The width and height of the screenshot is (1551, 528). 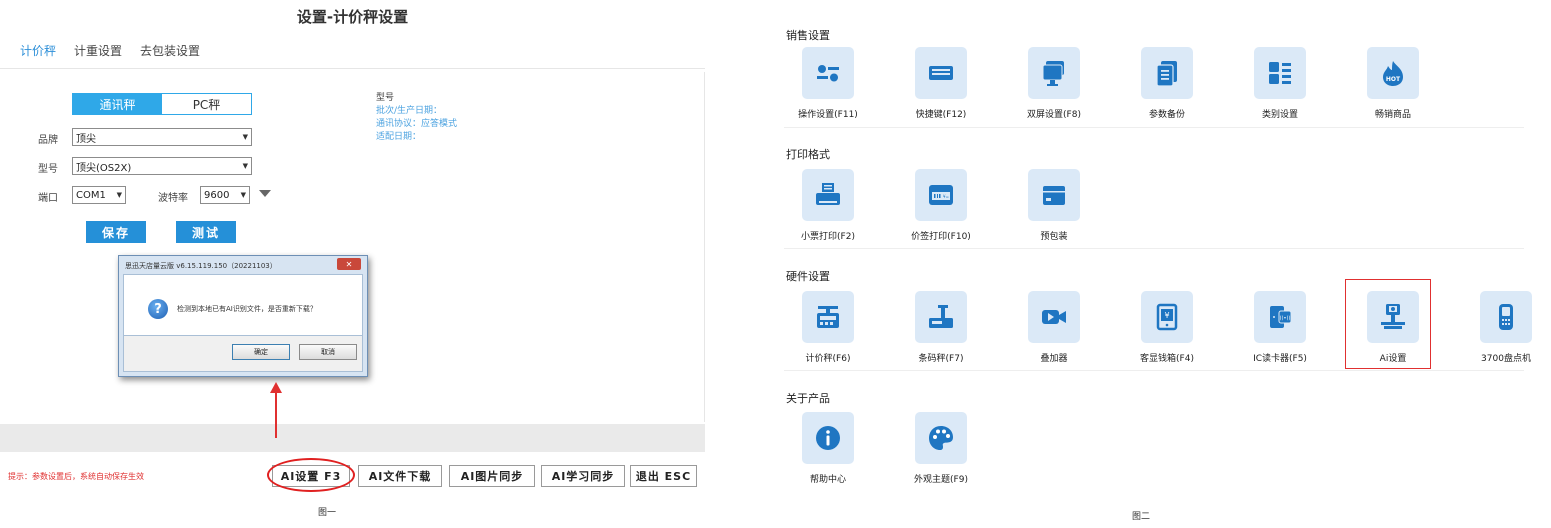 I want to click on ai-scale-icon, so click(x=1393, y=316).